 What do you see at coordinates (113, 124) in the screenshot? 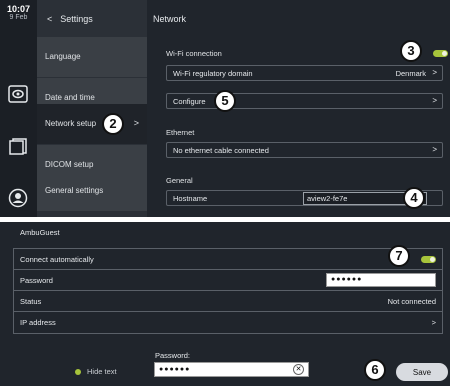
I see `callout-badge: 2` at bounding box center [113, 124].